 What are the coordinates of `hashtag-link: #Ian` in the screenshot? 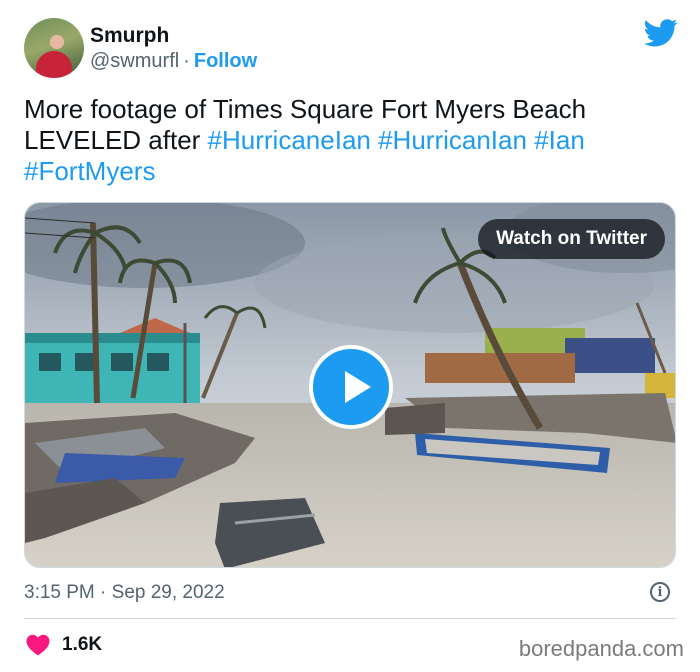 It's located at (559, 140).